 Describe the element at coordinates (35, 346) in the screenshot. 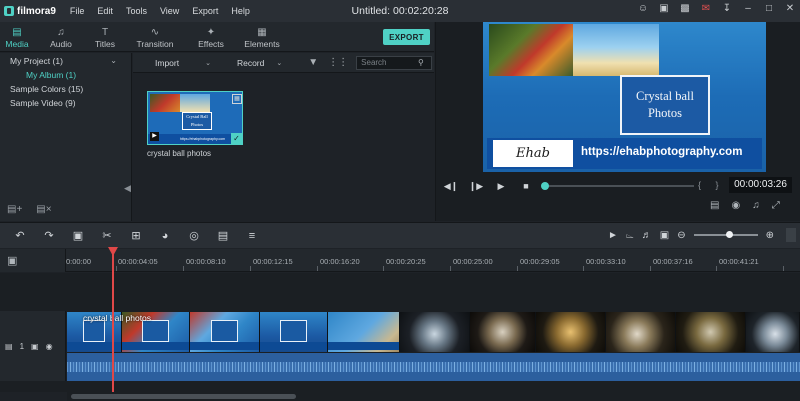

I see `lock-icon: ▣` at that location.